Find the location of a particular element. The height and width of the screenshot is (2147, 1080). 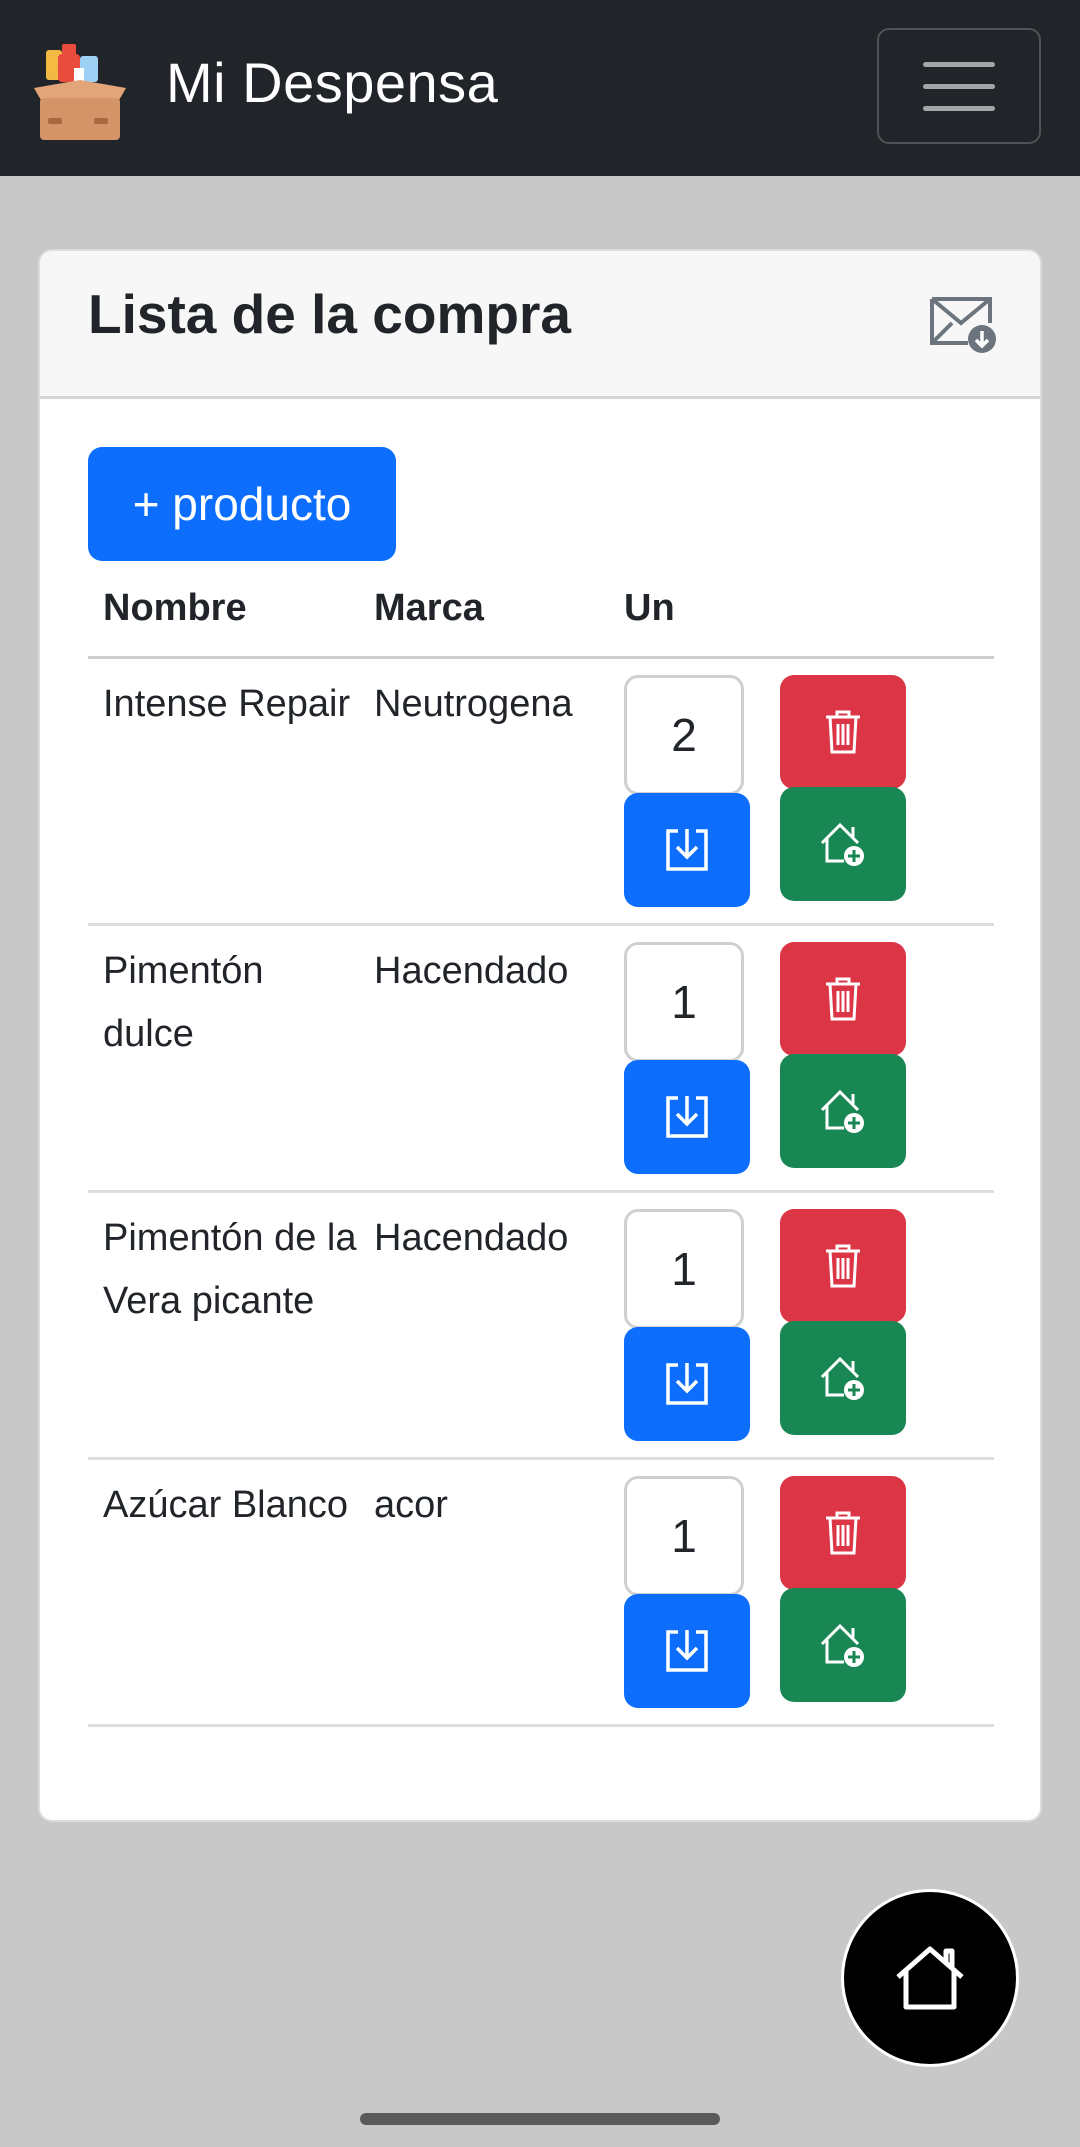

product-name: Pimentón dulce is located at coordinates (183, 1002).